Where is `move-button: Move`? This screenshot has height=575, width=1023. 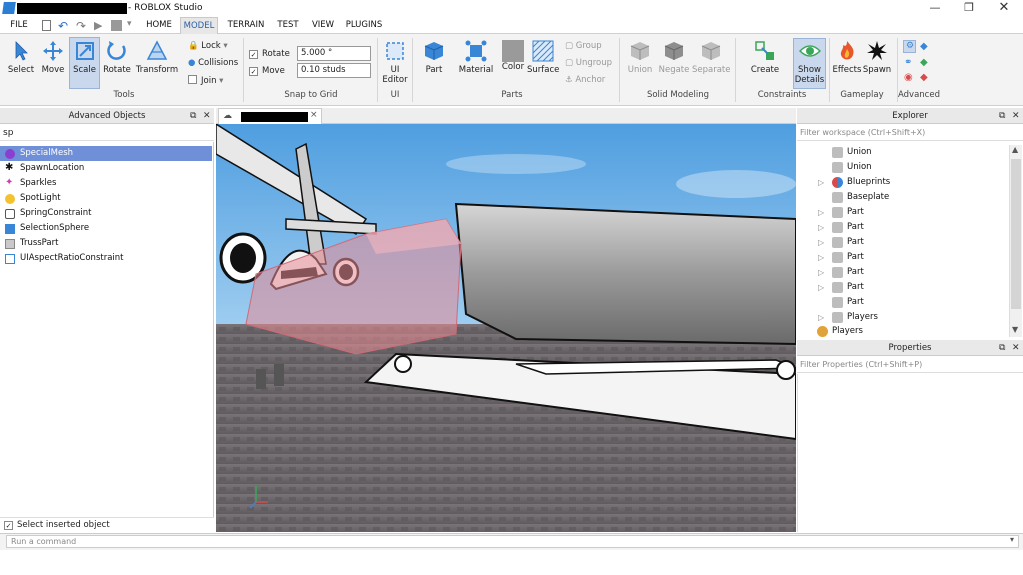 move-button: Move is located at coordinates (53, 57).